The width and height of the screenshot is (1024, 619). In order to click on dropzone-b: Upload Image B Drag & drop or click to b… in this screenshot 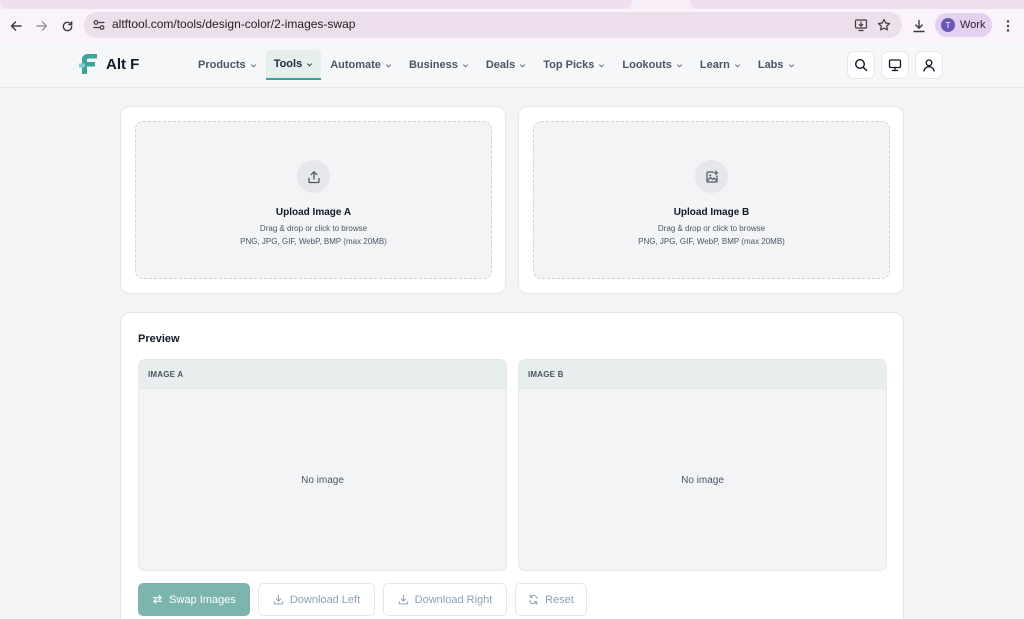, I will do `click(711, 200)`.